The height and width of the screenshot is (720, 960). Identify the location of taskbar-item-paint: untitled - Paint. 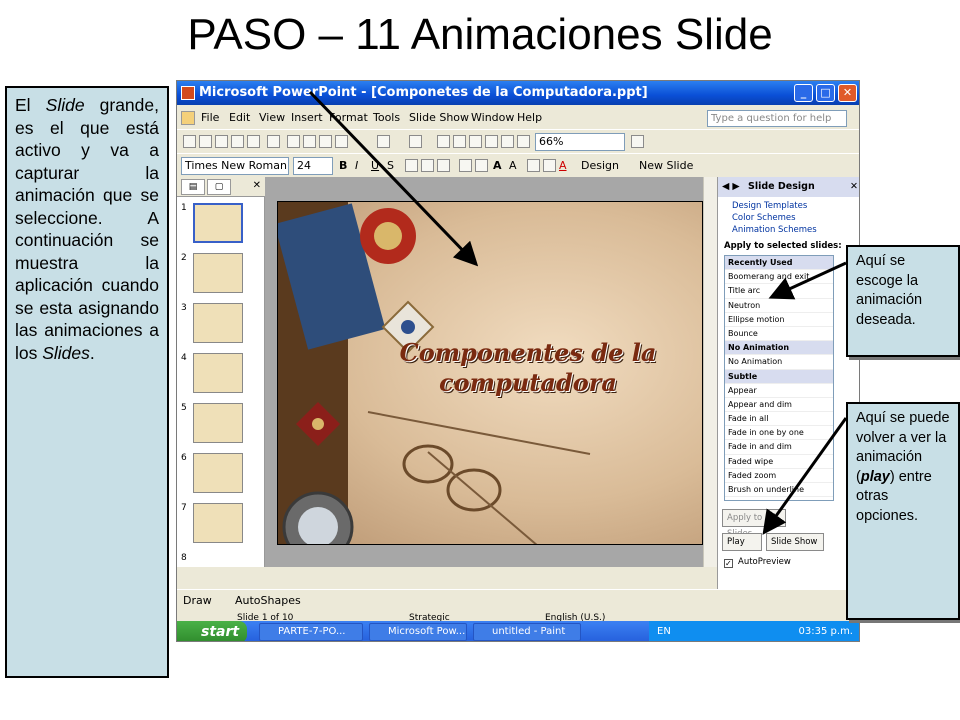
(527, 632).